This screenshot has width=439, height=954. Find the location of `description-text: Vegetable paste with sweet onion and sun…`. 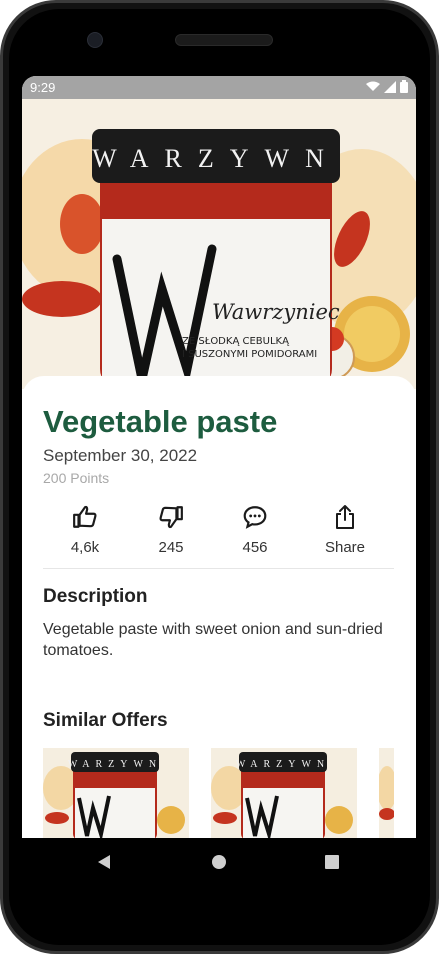

description-text: Vegetable paste with sweet onion and sun… is located at coordinates (213, 640).